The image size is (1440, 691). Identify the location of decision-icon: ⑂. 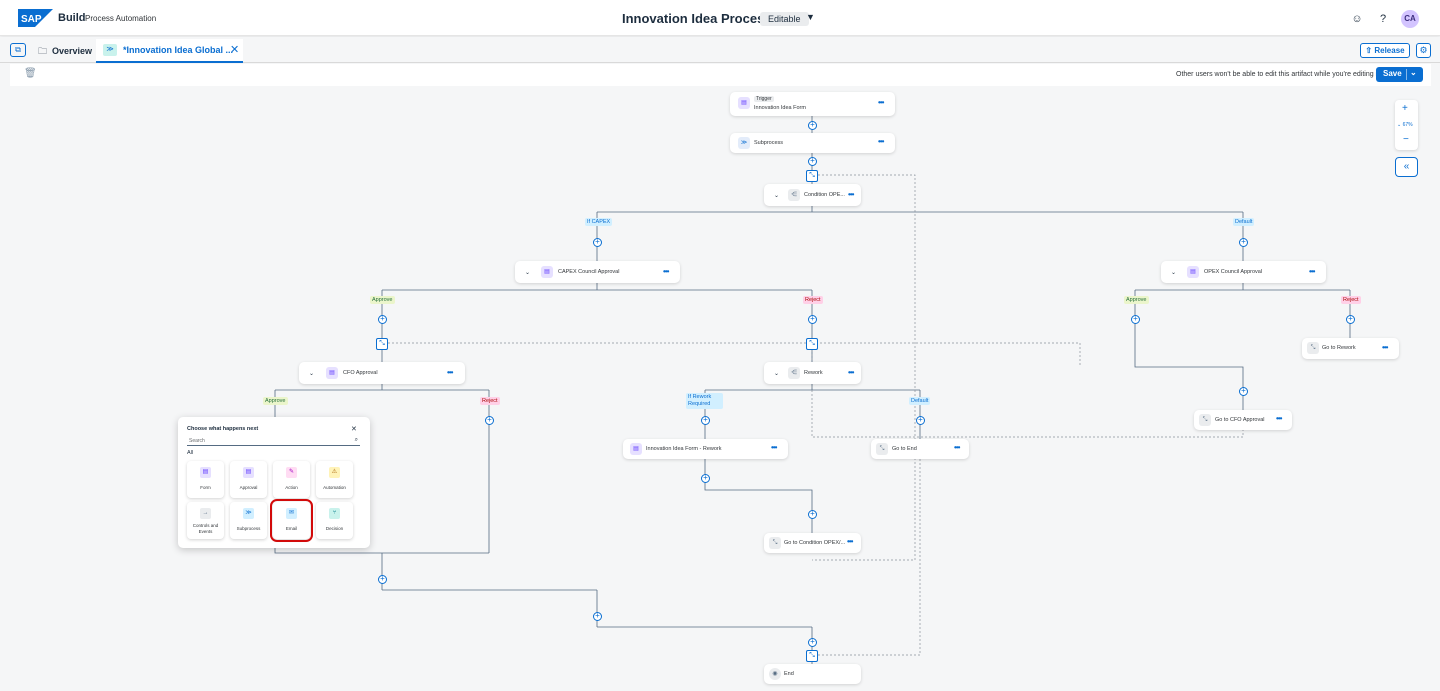
(334, 513).